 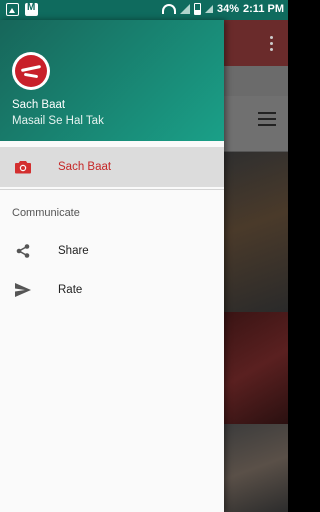 I want to click on battery-icon, so click(x=197, y=9).